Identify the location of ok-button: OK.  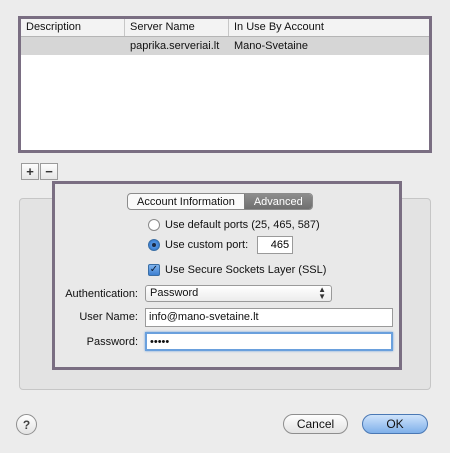
(395, 424).